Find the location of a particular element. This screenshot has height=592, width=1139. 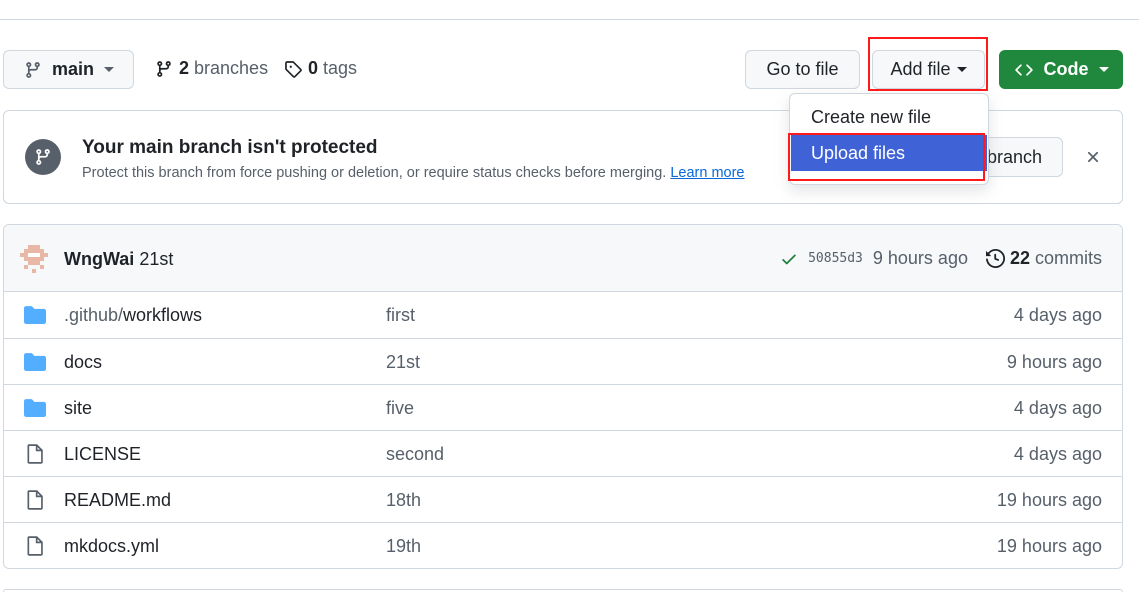

menu-item-create-new-file: Create new file is located at coordinates (889, 117).